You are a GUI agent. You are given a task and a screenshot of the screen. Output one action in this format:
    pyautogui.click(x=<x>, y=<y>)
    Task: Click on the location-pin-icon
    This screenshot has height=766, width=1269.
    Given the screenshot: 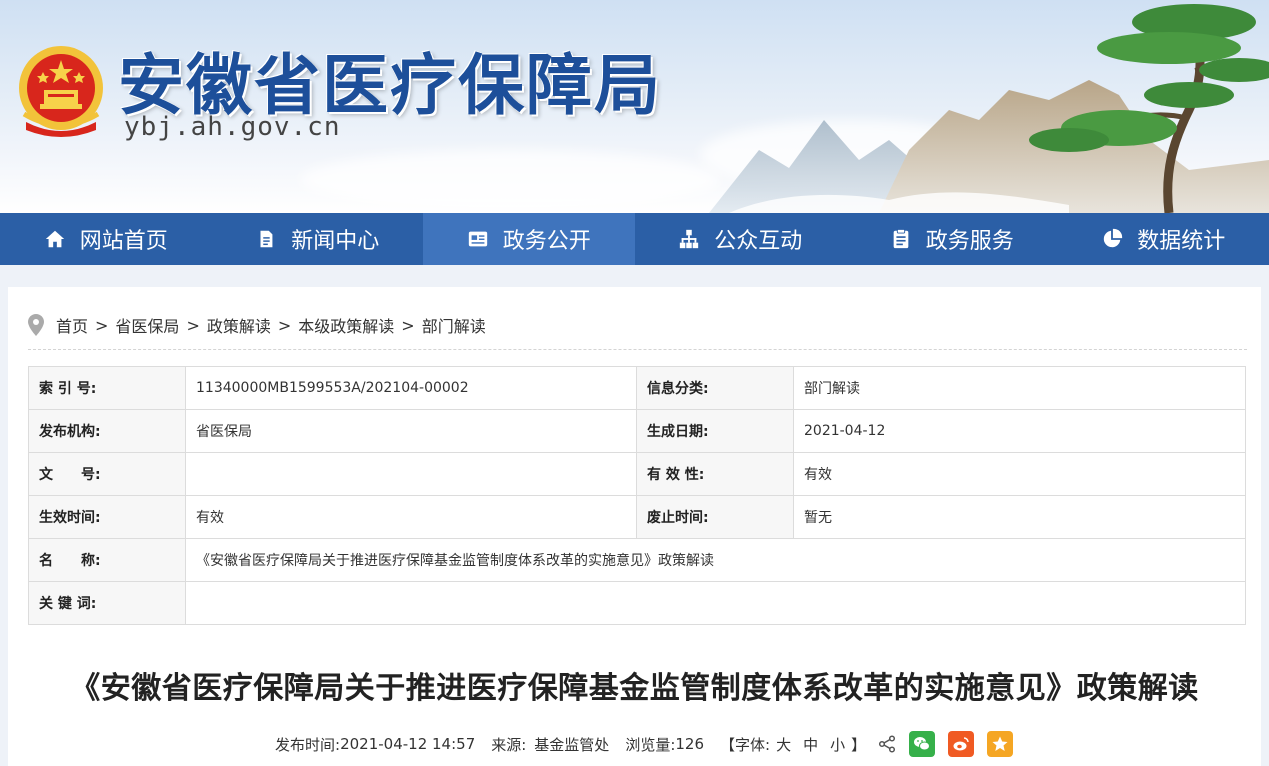 What is the action you would take?
    pyautogui.click(x=36, y=325)
    